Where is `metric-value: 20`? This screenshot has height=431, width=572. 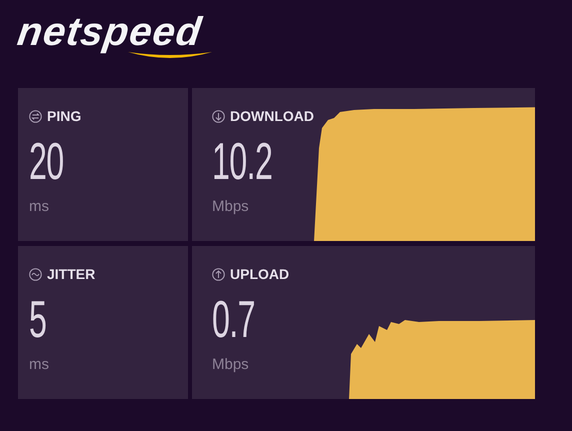 metric-value: 20 is located at coordinates (46, 162).